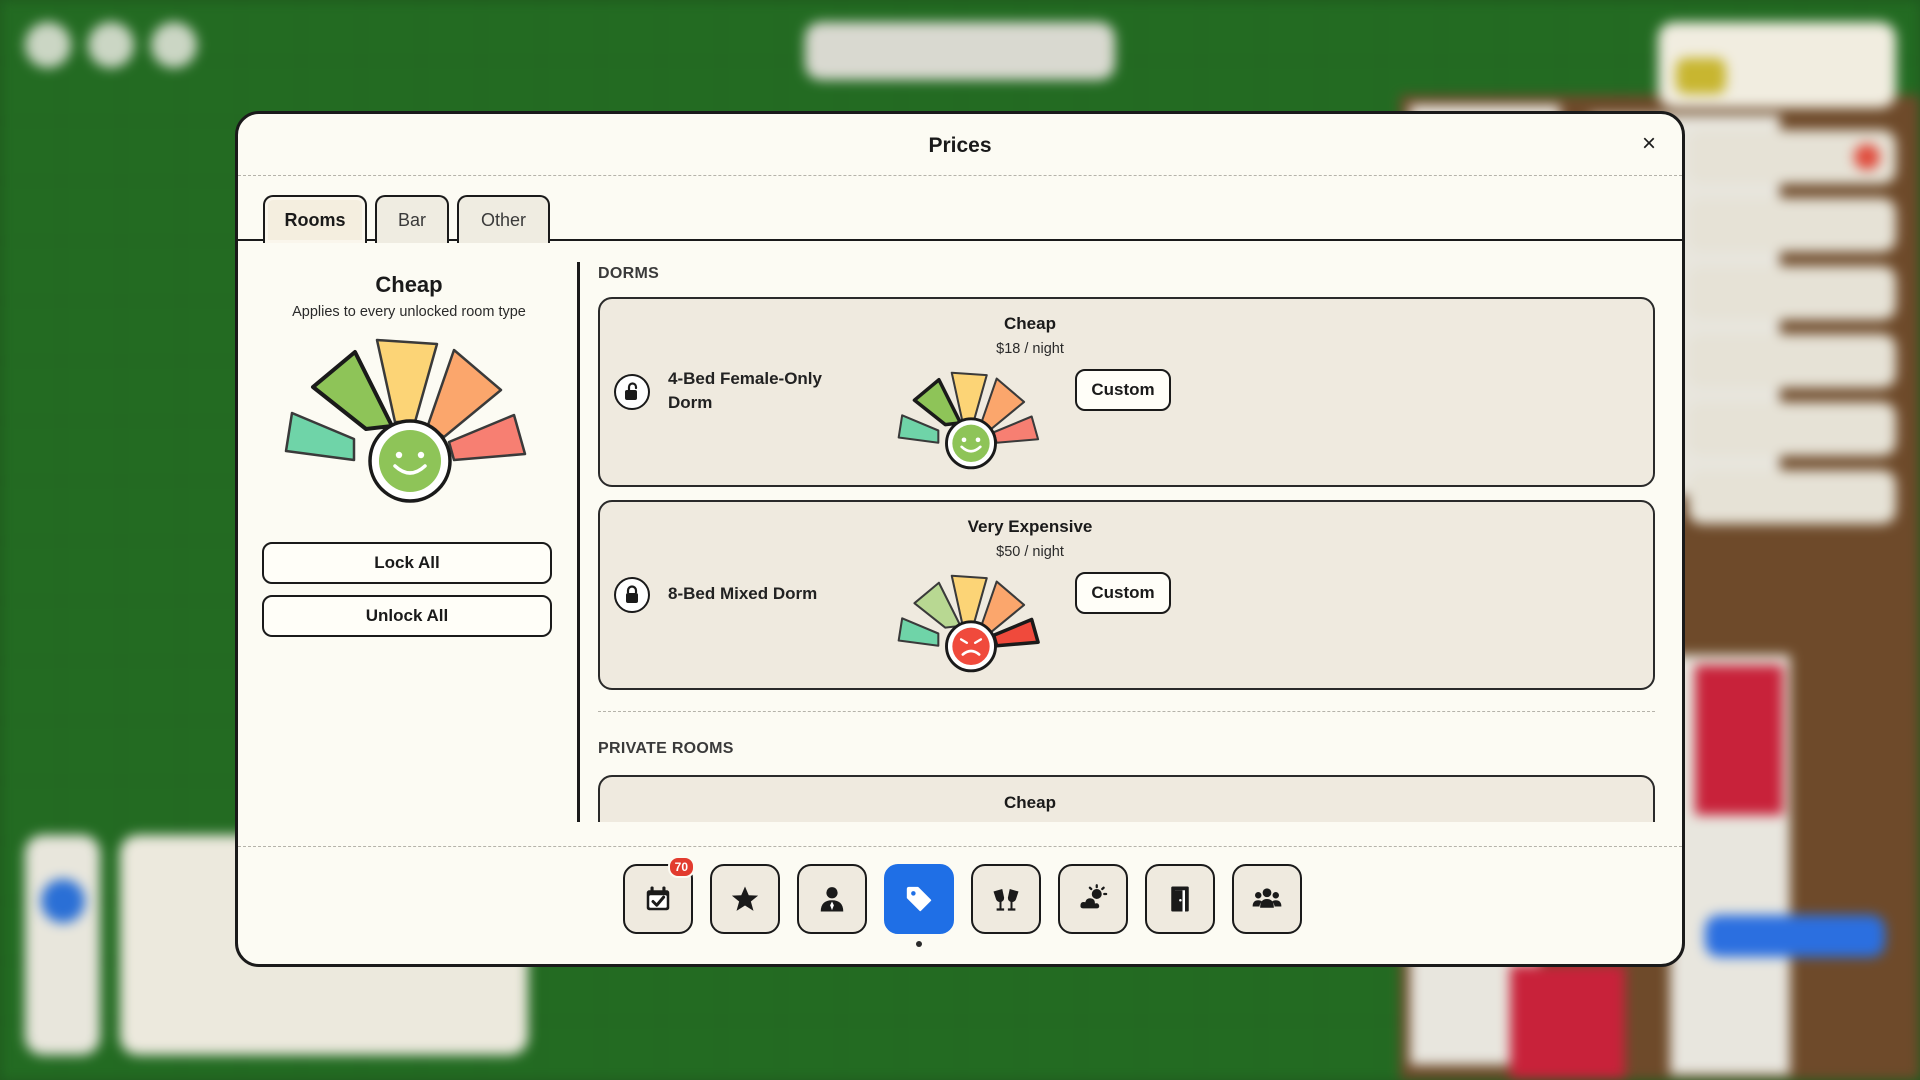  What do you see at coordinates (969, 599) in the screenshot?
I see `gauge-segment-normal` at bounding box center [969, 599].